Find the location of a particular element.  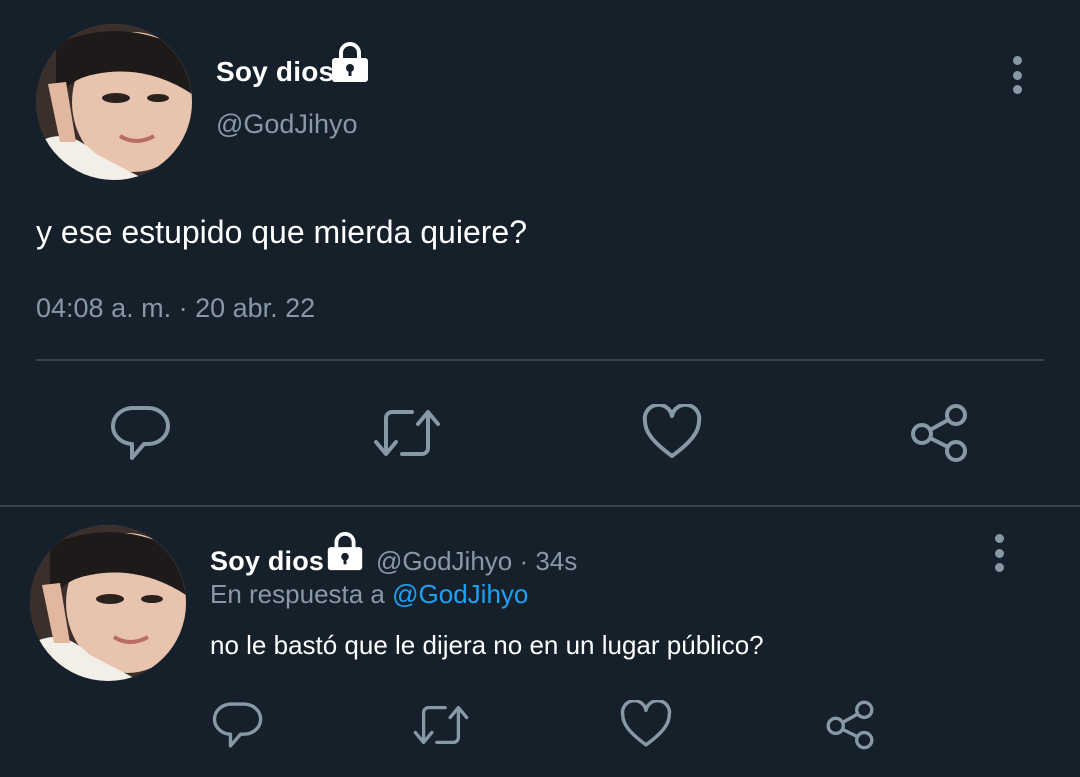

reply-more-vertical-icon is located at coordinates (999, 553).